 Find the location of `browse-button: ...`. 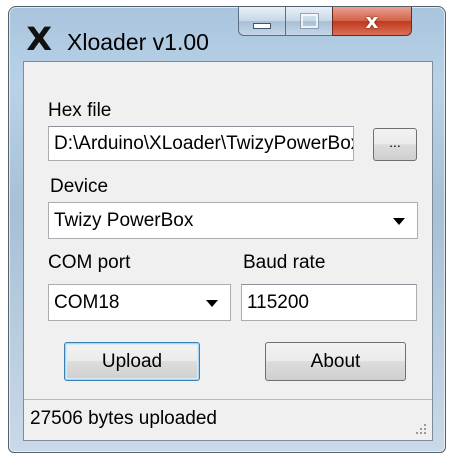

browse-button: ... is located at coordinates (395, 144).